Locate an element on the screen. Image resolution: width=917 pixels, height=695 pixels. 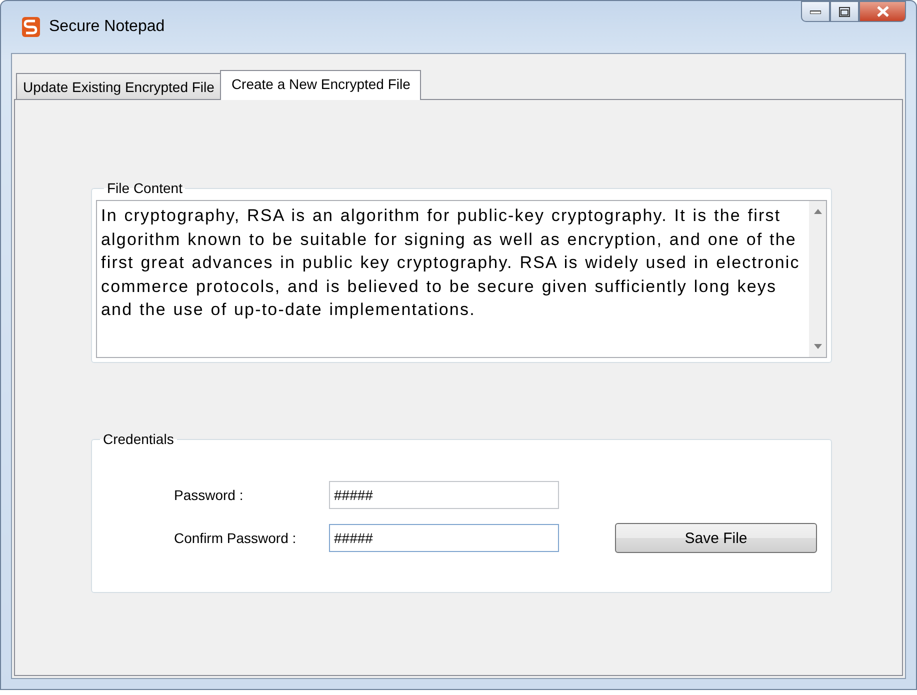
maximize-icon is located at coordinates (844, 11).